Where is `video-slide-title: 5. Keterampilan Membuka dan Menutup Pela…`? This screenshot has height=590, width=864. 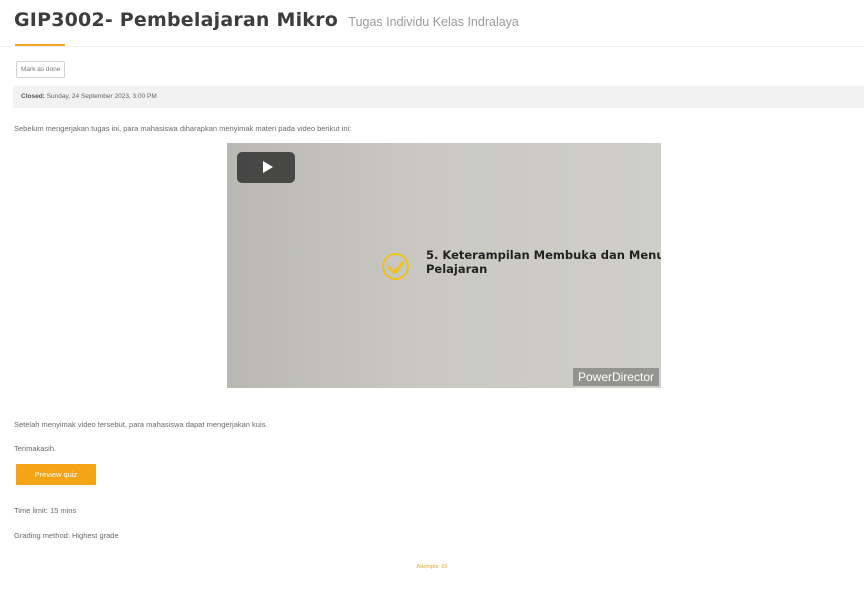
video-slide-title: 5. Keterampilan Membuka dan Menutup Pela… is located at coordinates (543, 262).